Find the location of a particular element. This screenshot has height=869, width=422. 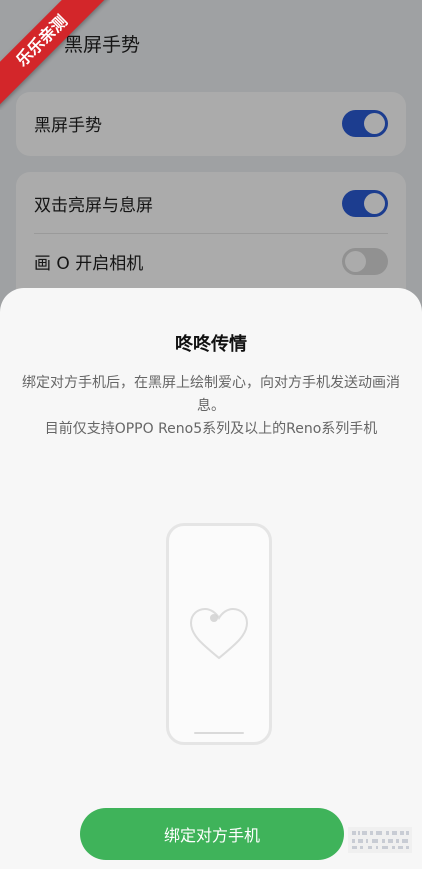

phone-illustration is located at coordinates (219, 634).